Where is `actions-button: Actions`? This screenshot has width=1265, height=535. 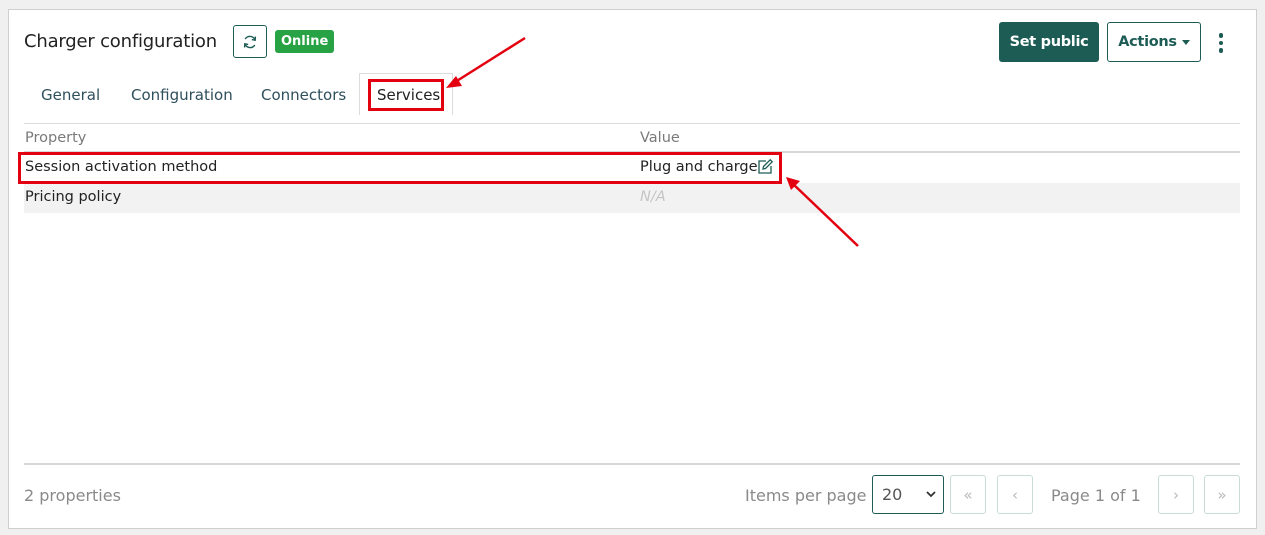 actions-button: Actions is located at coordinates (1154, 42).